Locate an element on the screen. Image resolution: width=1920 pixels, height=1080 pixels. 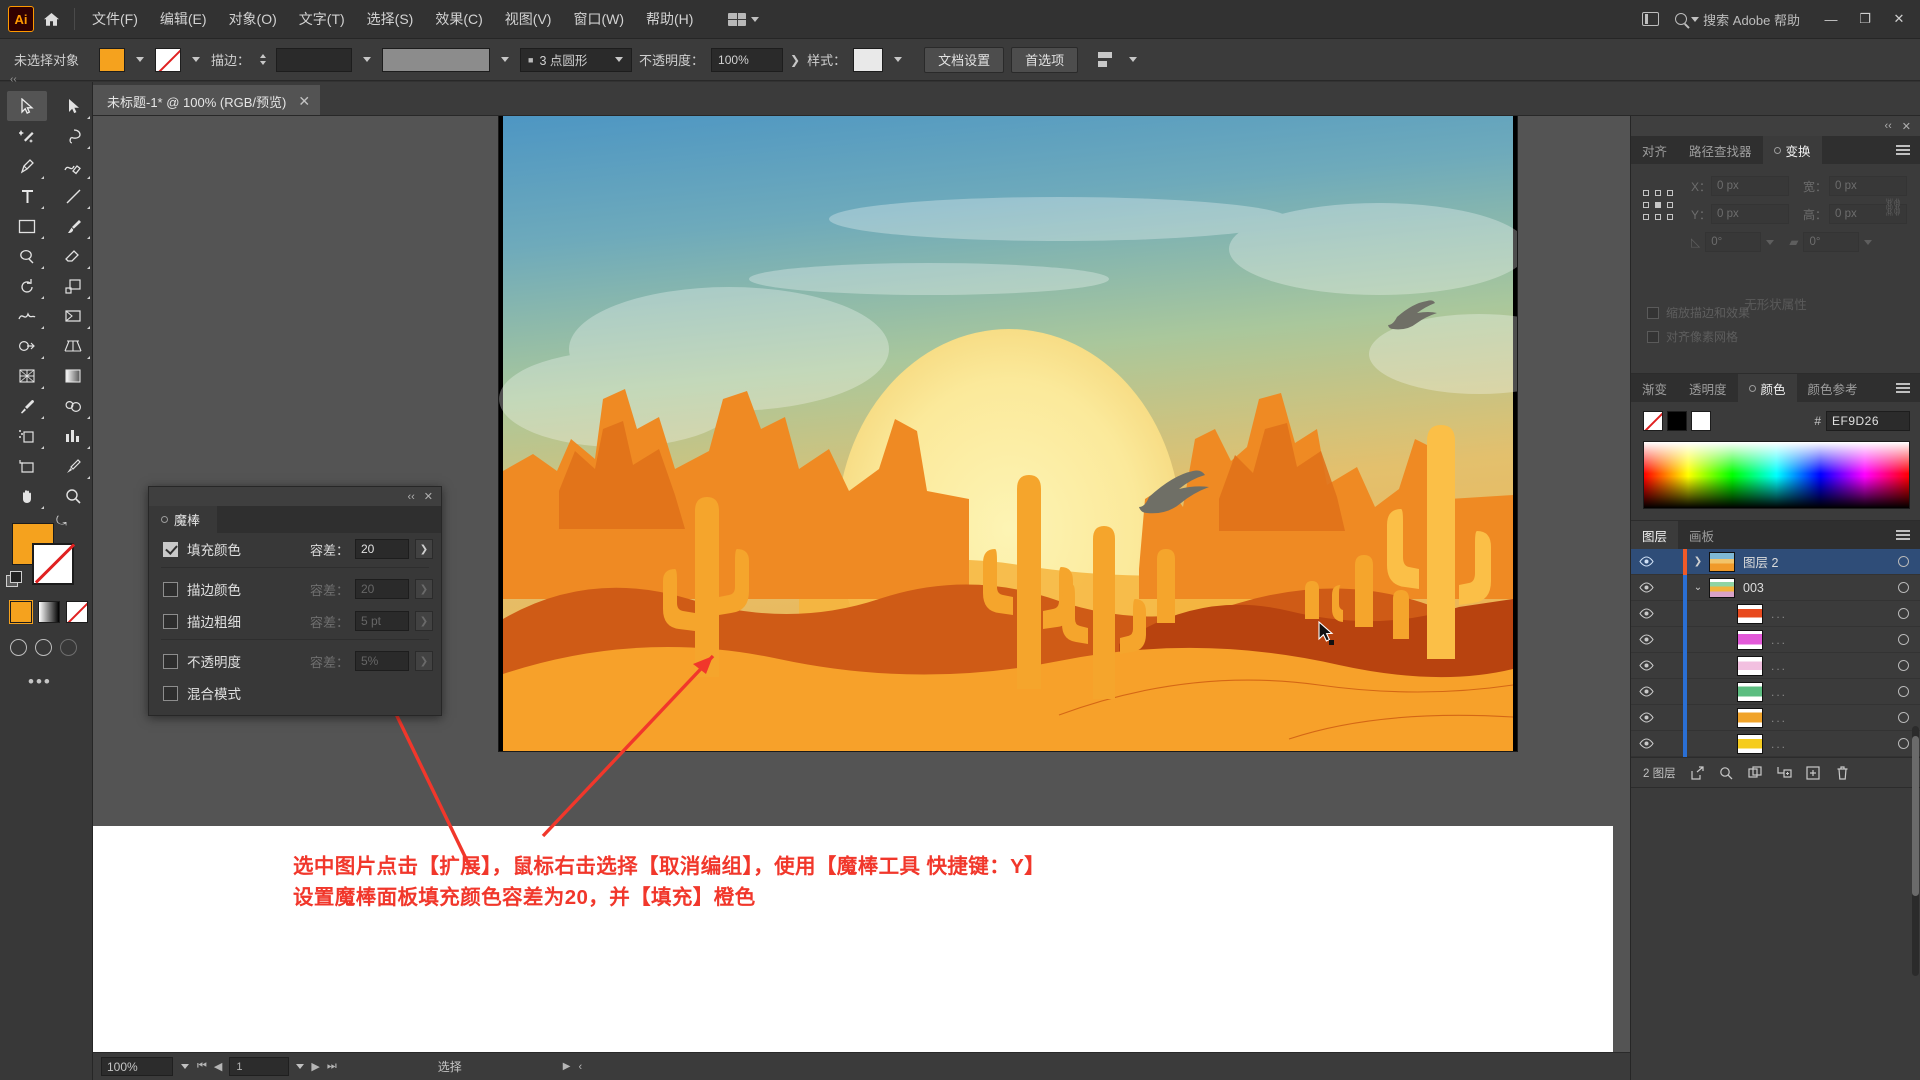
hand-tool is located at coordinates (27, 496).